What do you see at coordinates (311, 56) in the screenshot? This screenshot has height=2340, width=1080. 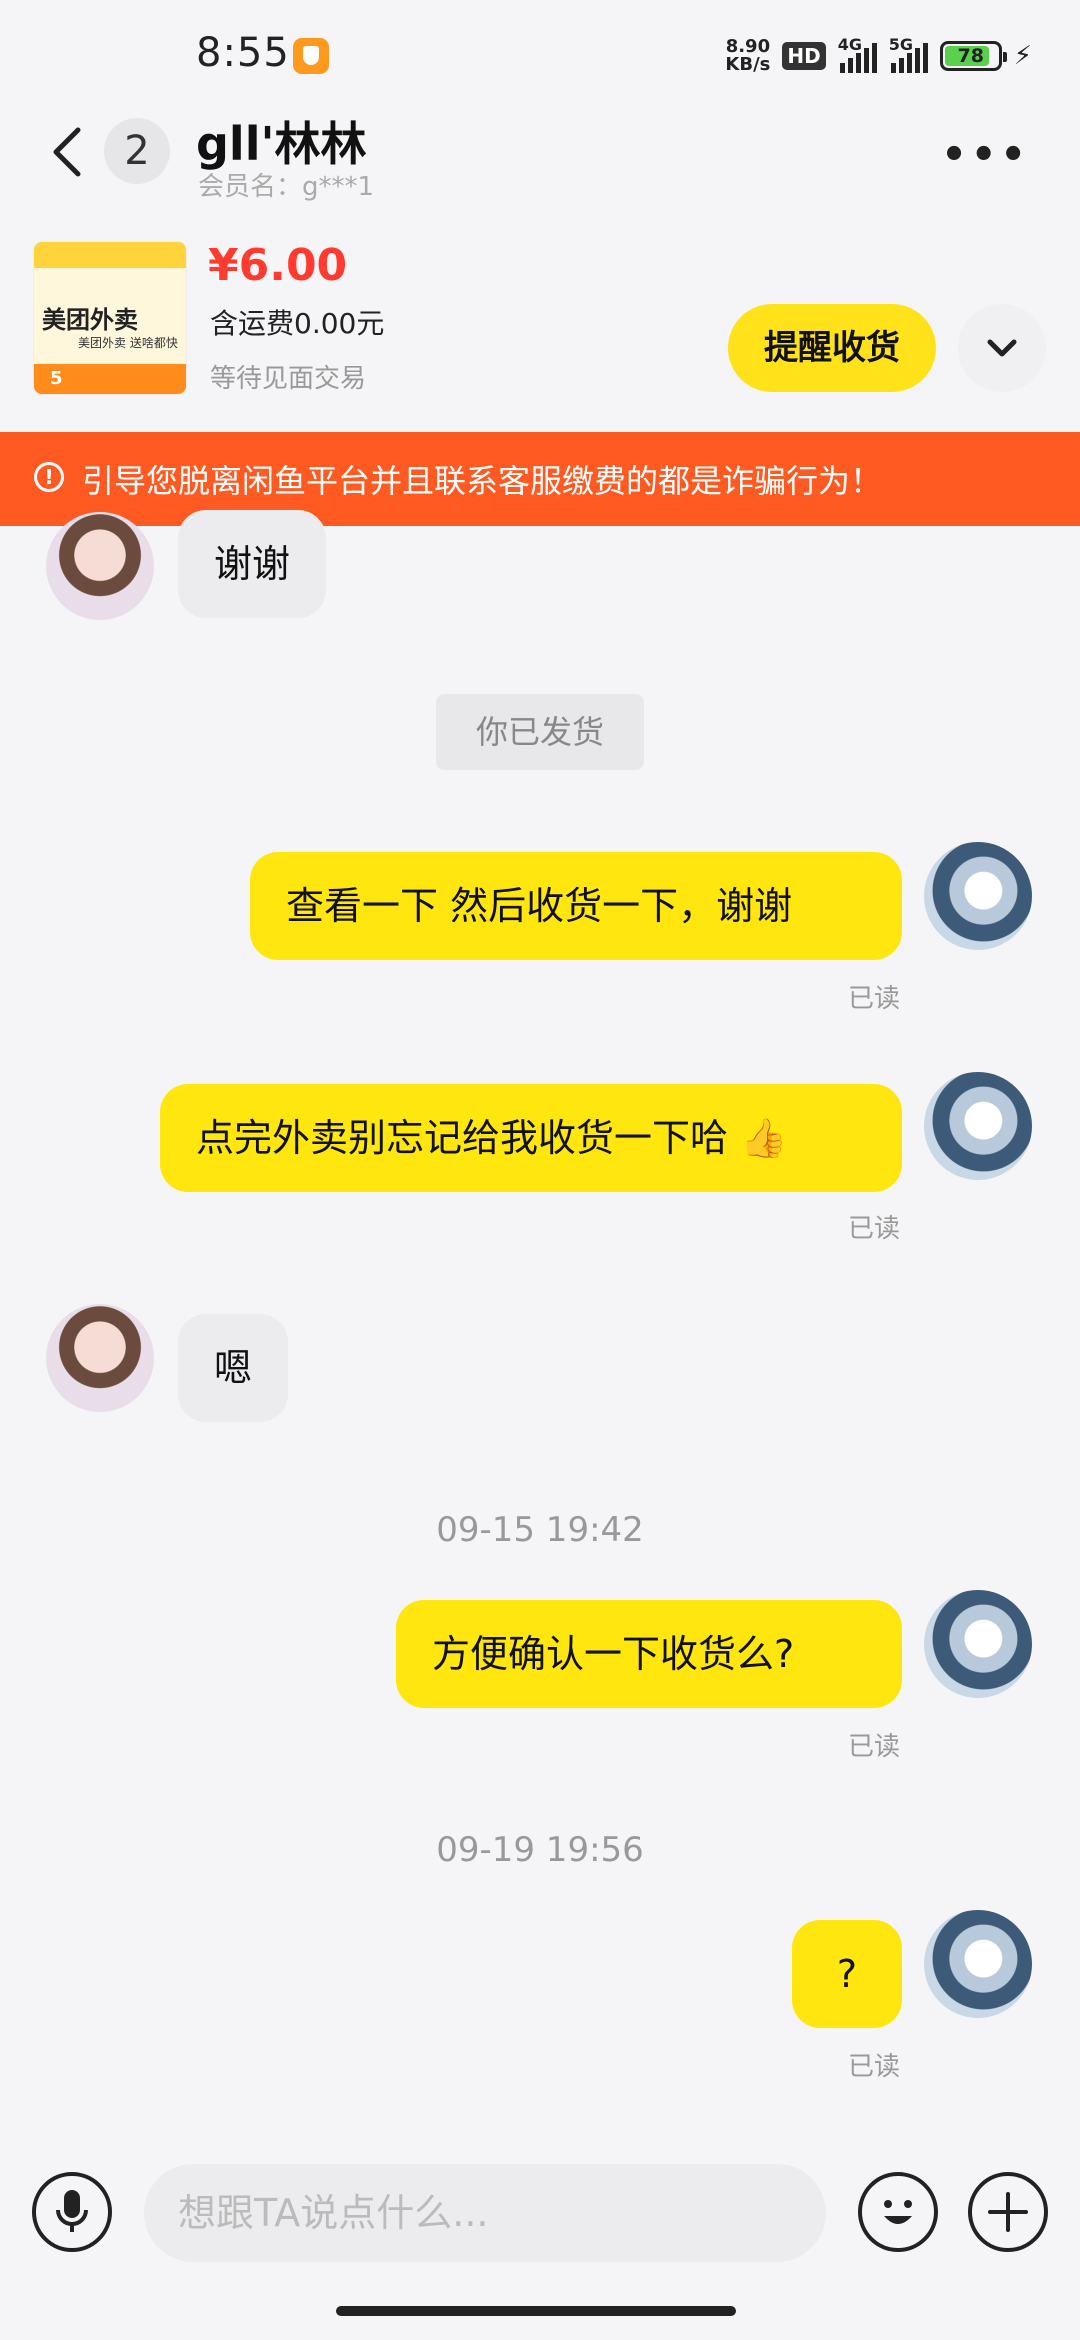 I see `app-notification-icon` at bounding box center [311, 56].